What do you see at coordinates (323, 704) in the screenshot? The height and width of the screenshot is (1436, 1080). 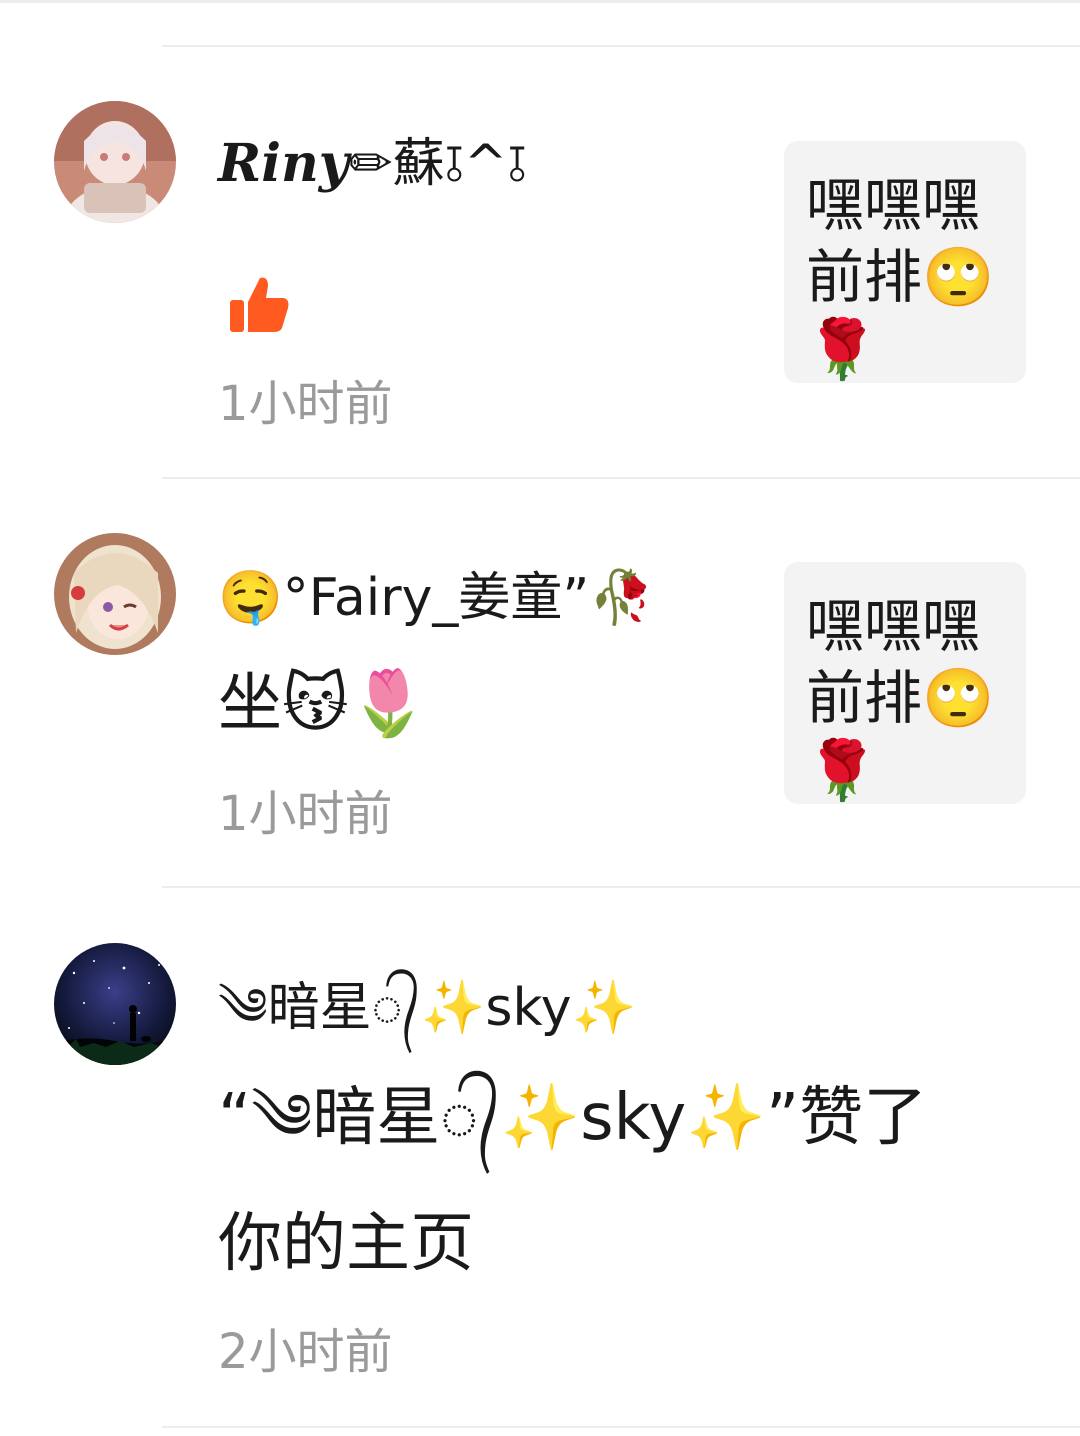 I see `comment-text: 坐😽🌷` at bounding box center [323, 704].